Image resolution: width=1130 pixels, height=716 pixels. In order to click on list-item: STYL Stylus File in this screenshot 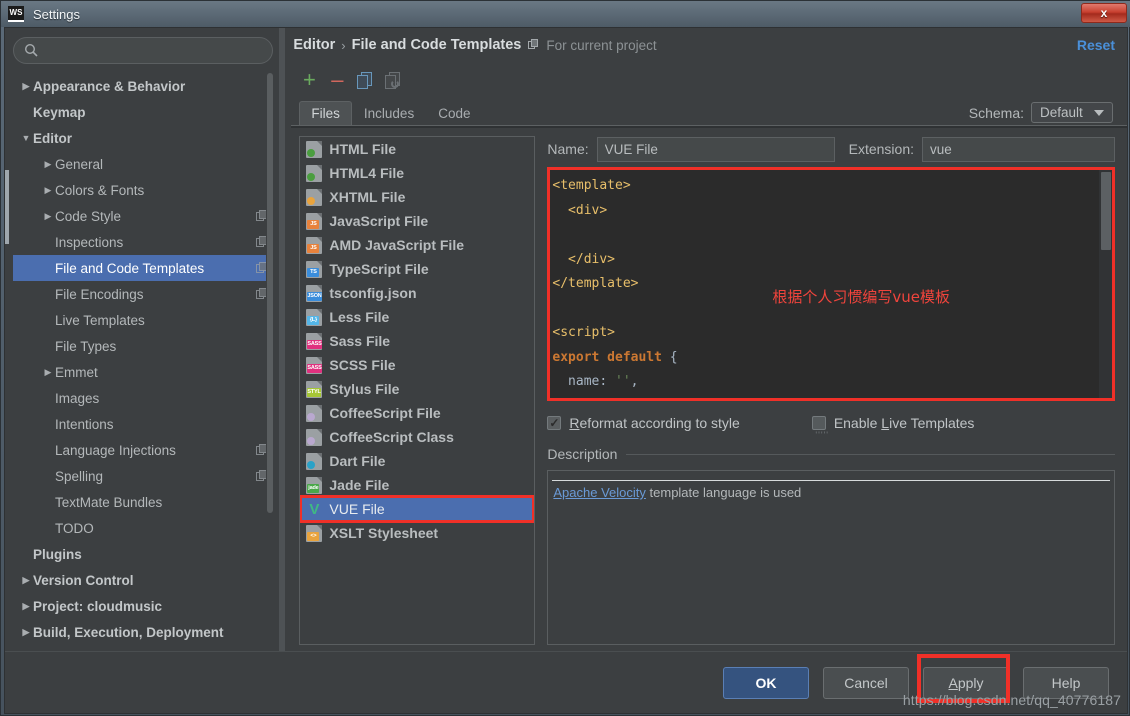, I will do `click(417, 389)`.